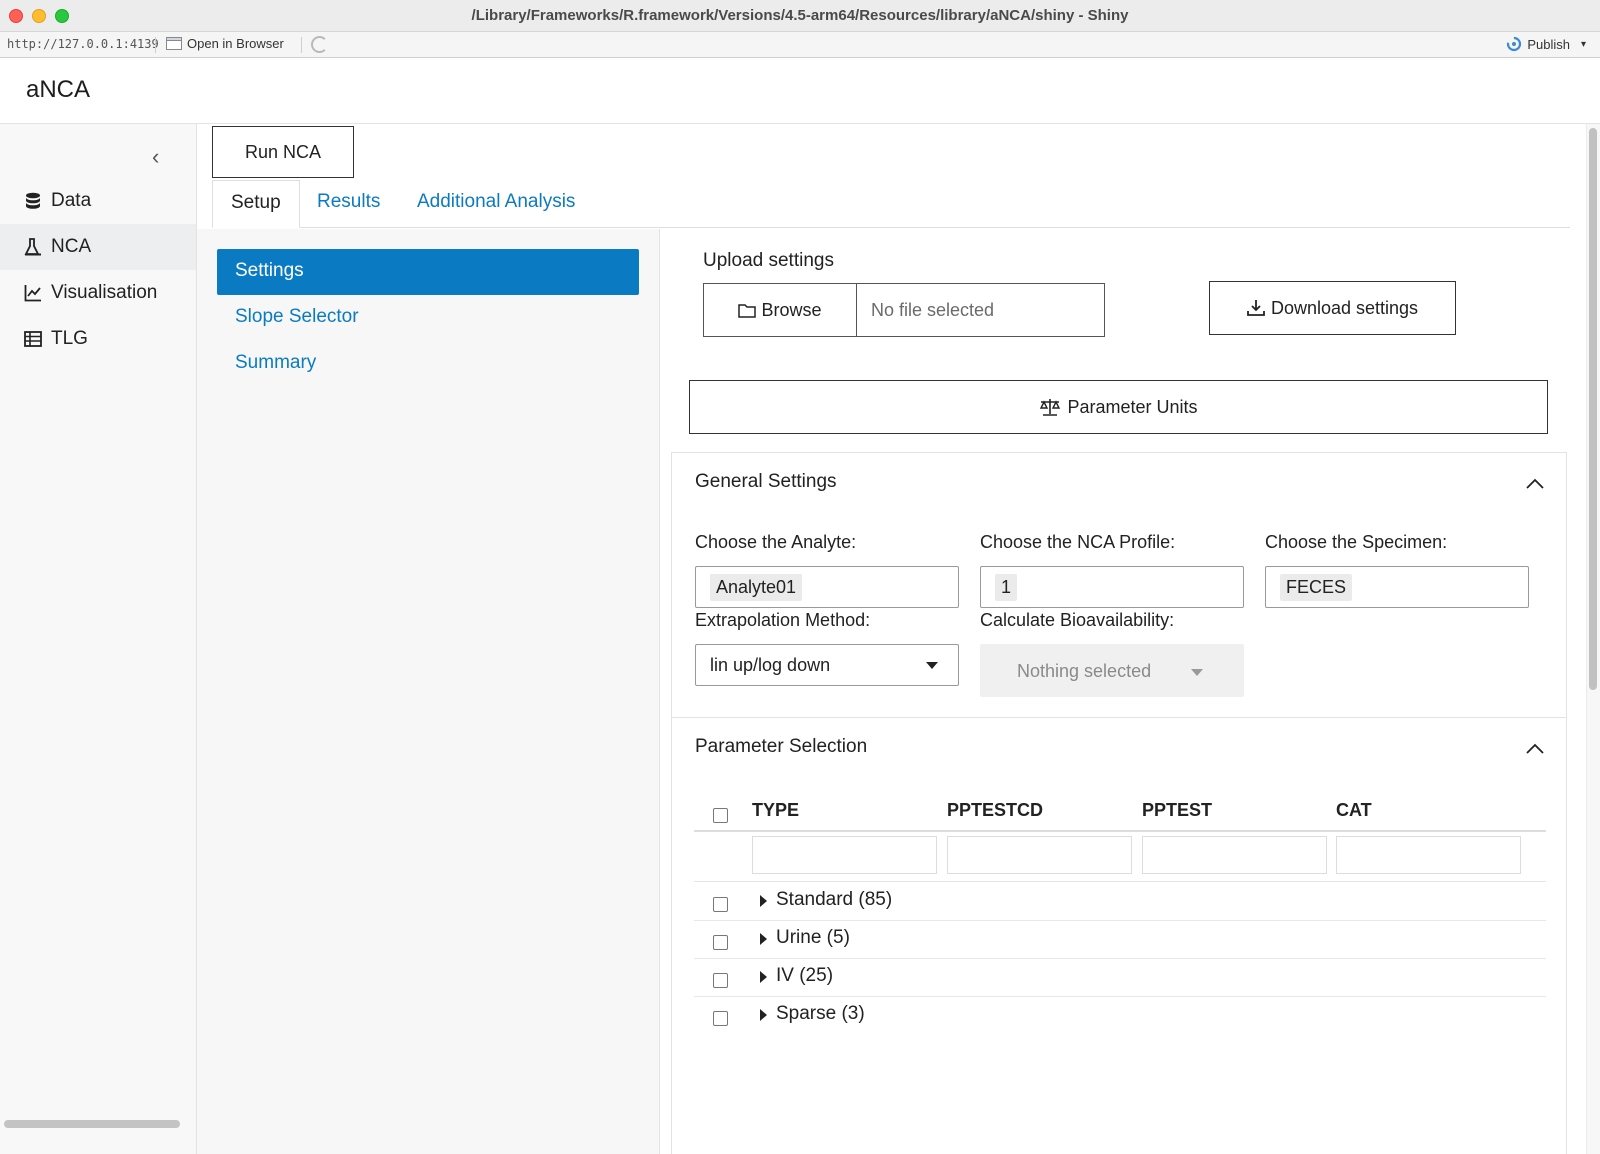 The width and height of the screenshot is (1600, 1154). What do you see at coordinates (33, 339) in the screenshot?
I see `table-icon` at bounding box center [33, 339].